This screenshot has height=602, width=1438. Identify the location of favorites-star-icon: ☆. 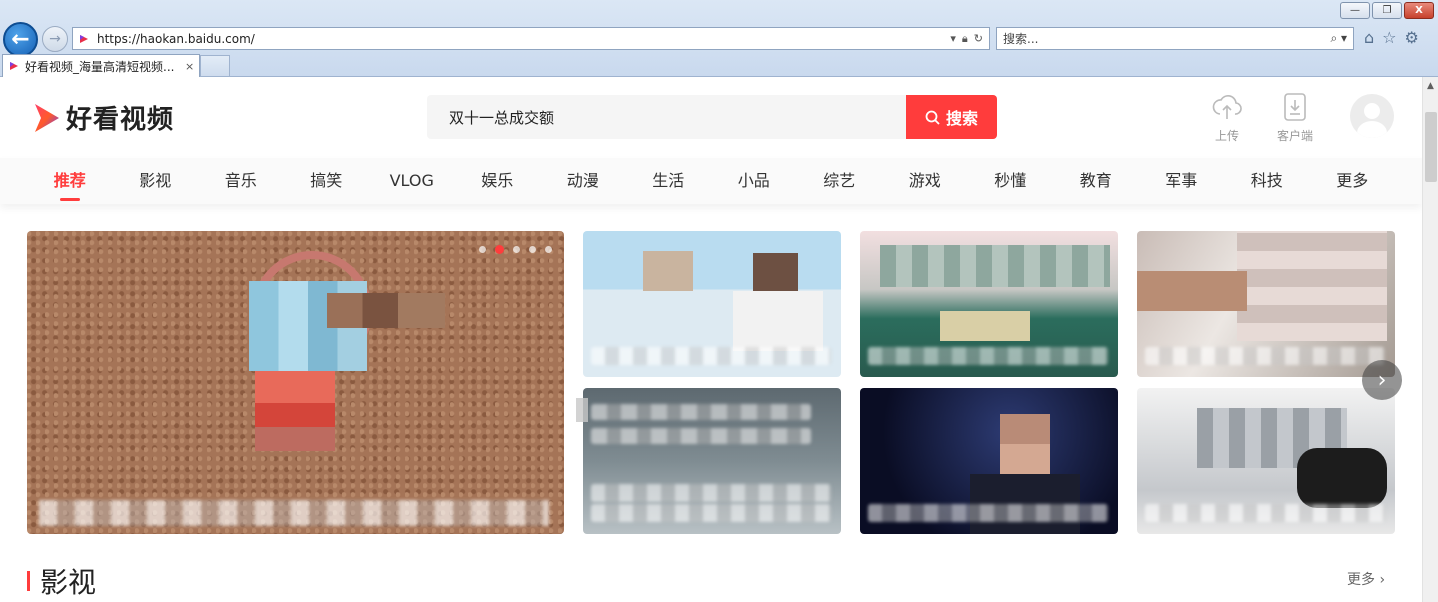
(1389, 37).